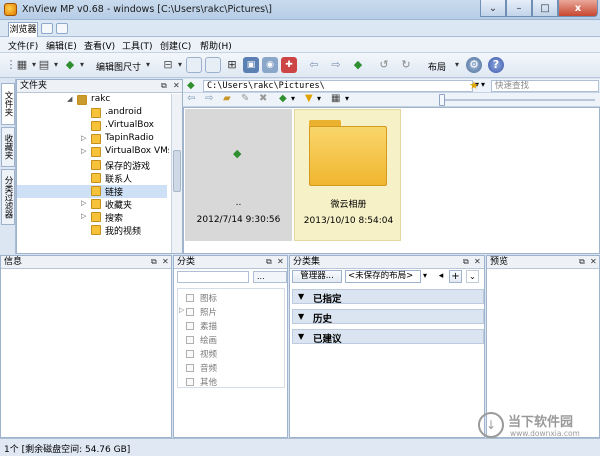 This screenshot has width=600, height=456. I want to click on rotate-left-icon: ↺, so click(384, 65).